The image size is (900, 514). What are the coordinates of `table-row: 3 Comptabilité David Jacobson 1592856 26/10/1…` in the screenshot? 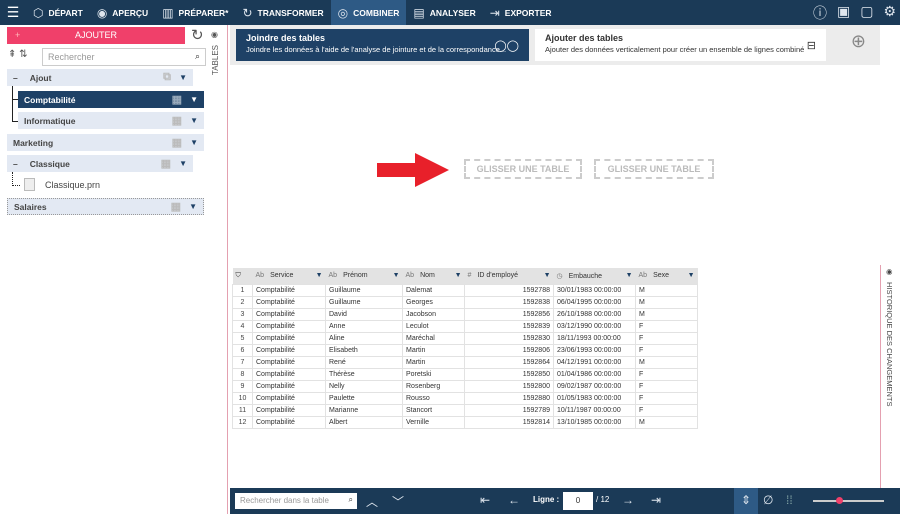 It's located at (465, 314).